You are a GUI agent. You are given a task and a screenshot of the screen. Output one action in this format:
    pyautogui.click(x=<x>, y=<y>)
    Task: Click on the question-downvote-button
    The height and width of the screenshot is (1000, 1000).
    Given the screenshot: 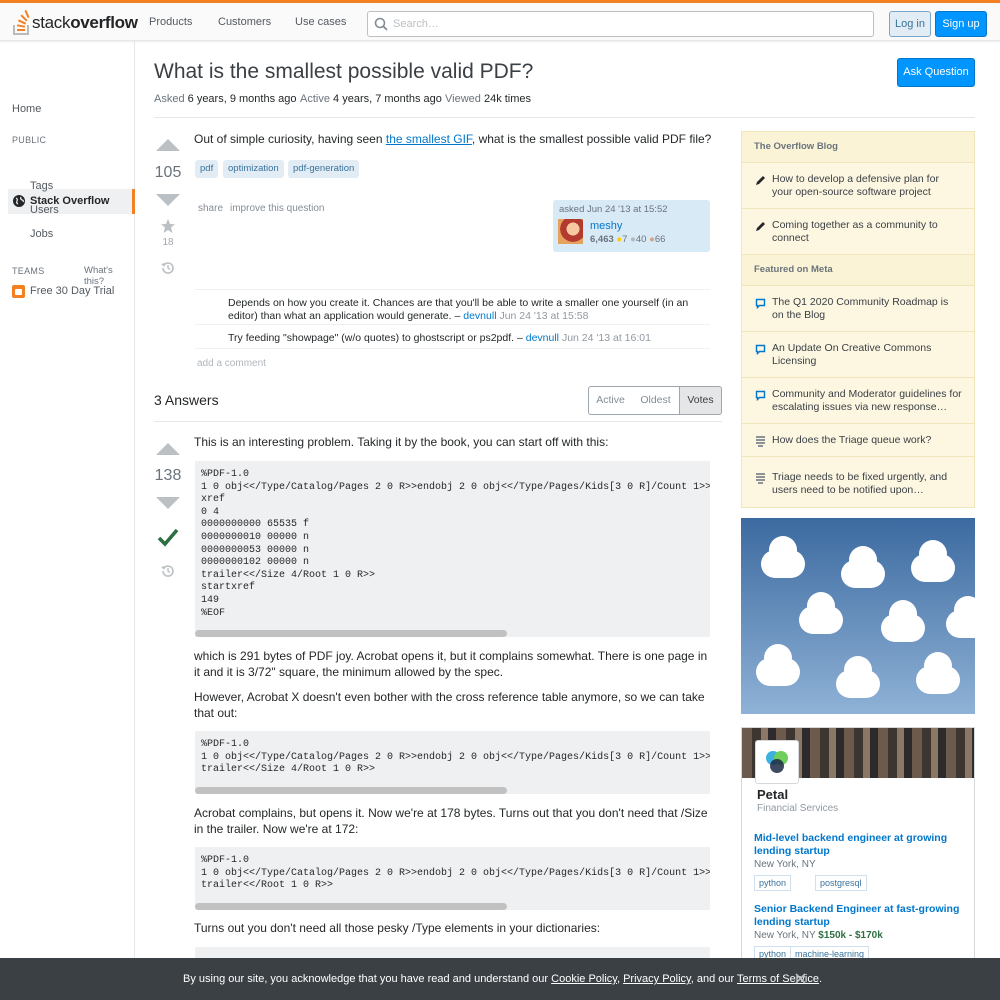 What is the action you would take?
    pyautogui.click(x=168, y=200)
    